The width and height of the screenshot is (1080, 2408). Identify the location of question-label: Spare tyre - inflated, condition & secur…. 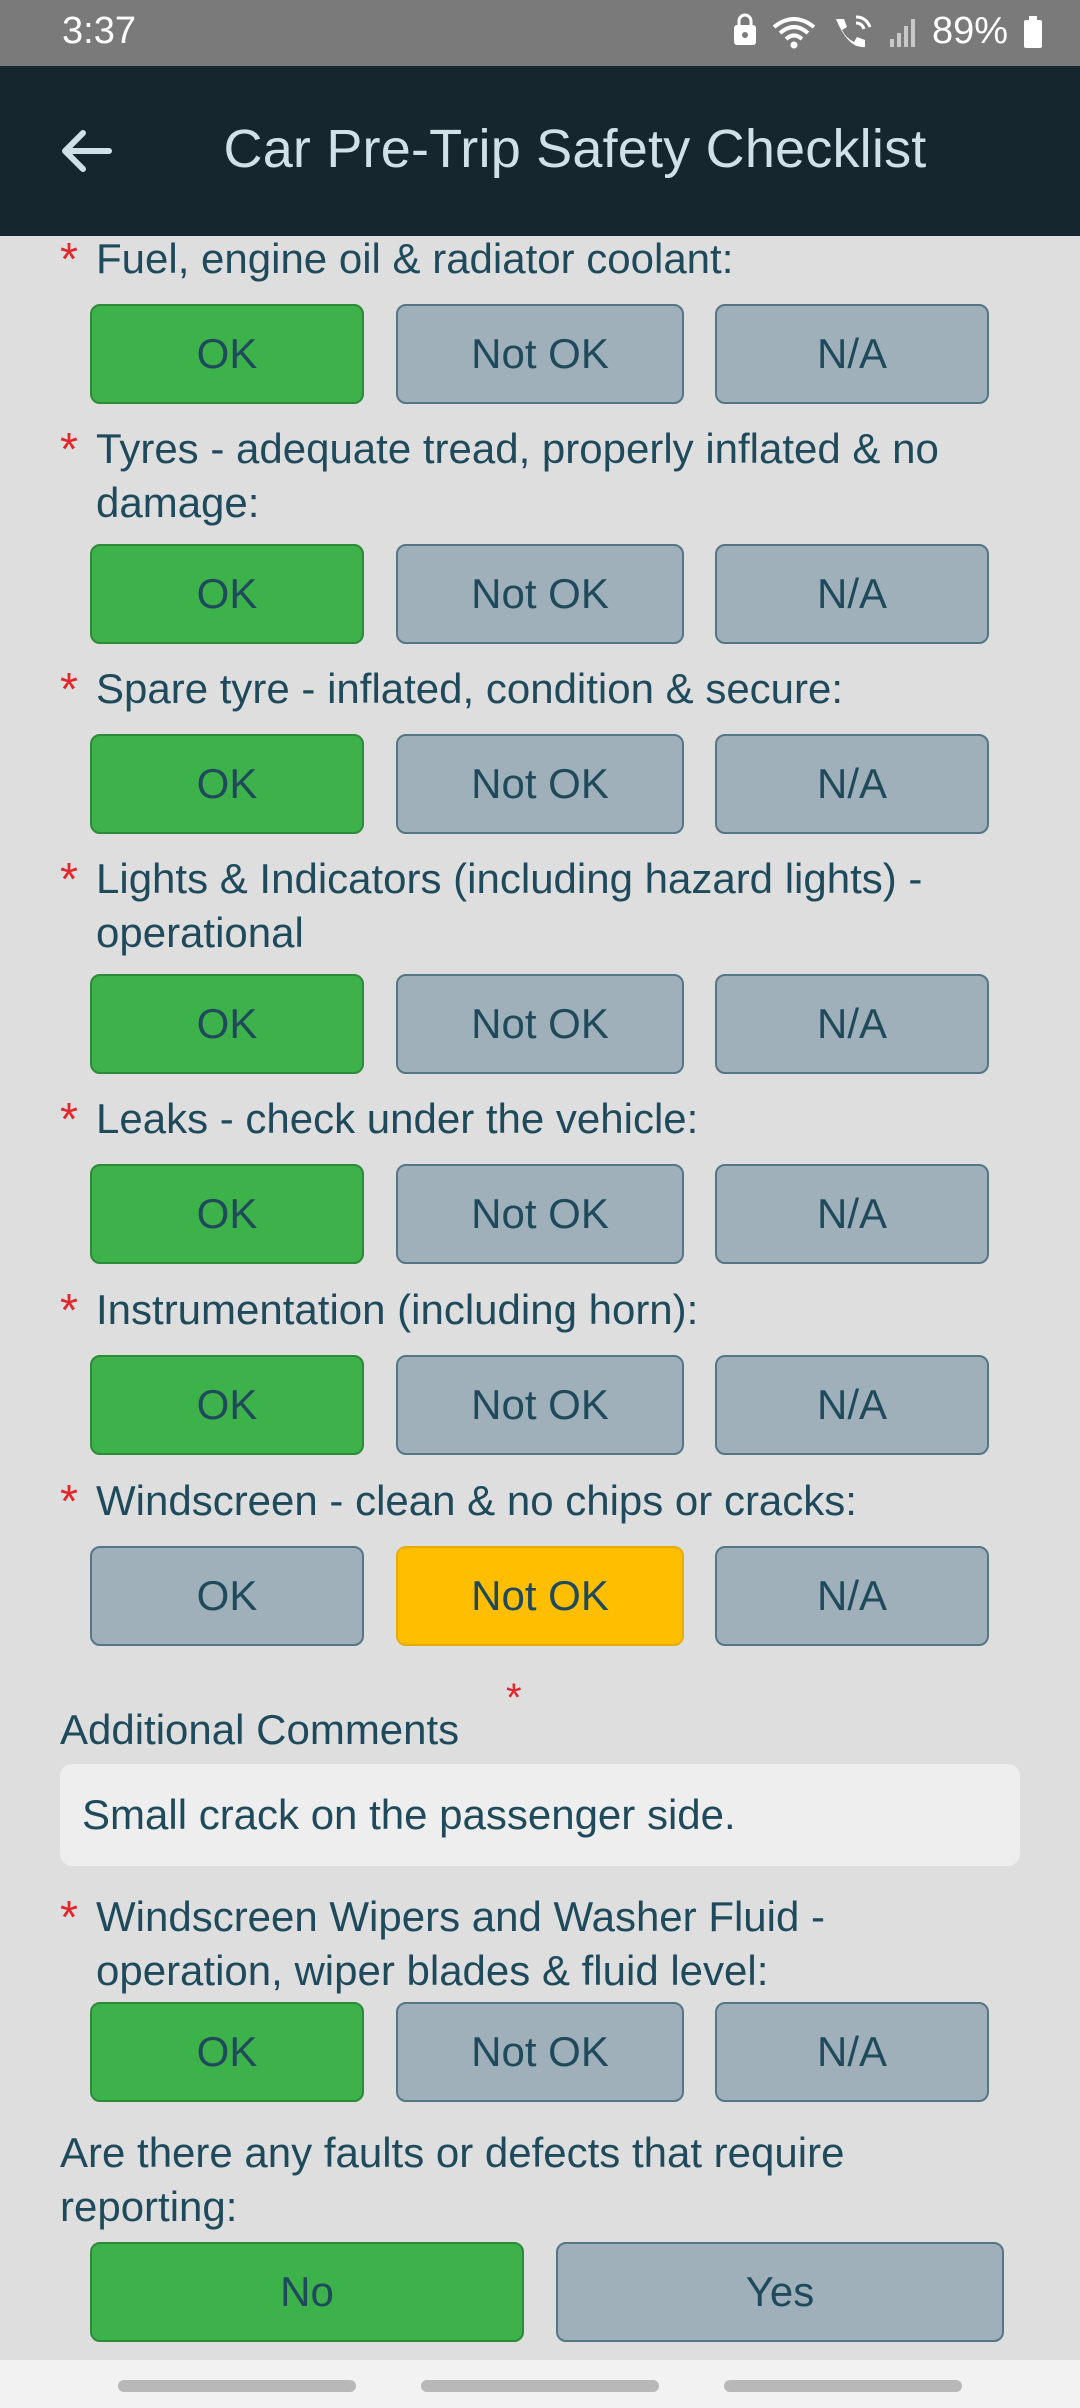
(470, 688).